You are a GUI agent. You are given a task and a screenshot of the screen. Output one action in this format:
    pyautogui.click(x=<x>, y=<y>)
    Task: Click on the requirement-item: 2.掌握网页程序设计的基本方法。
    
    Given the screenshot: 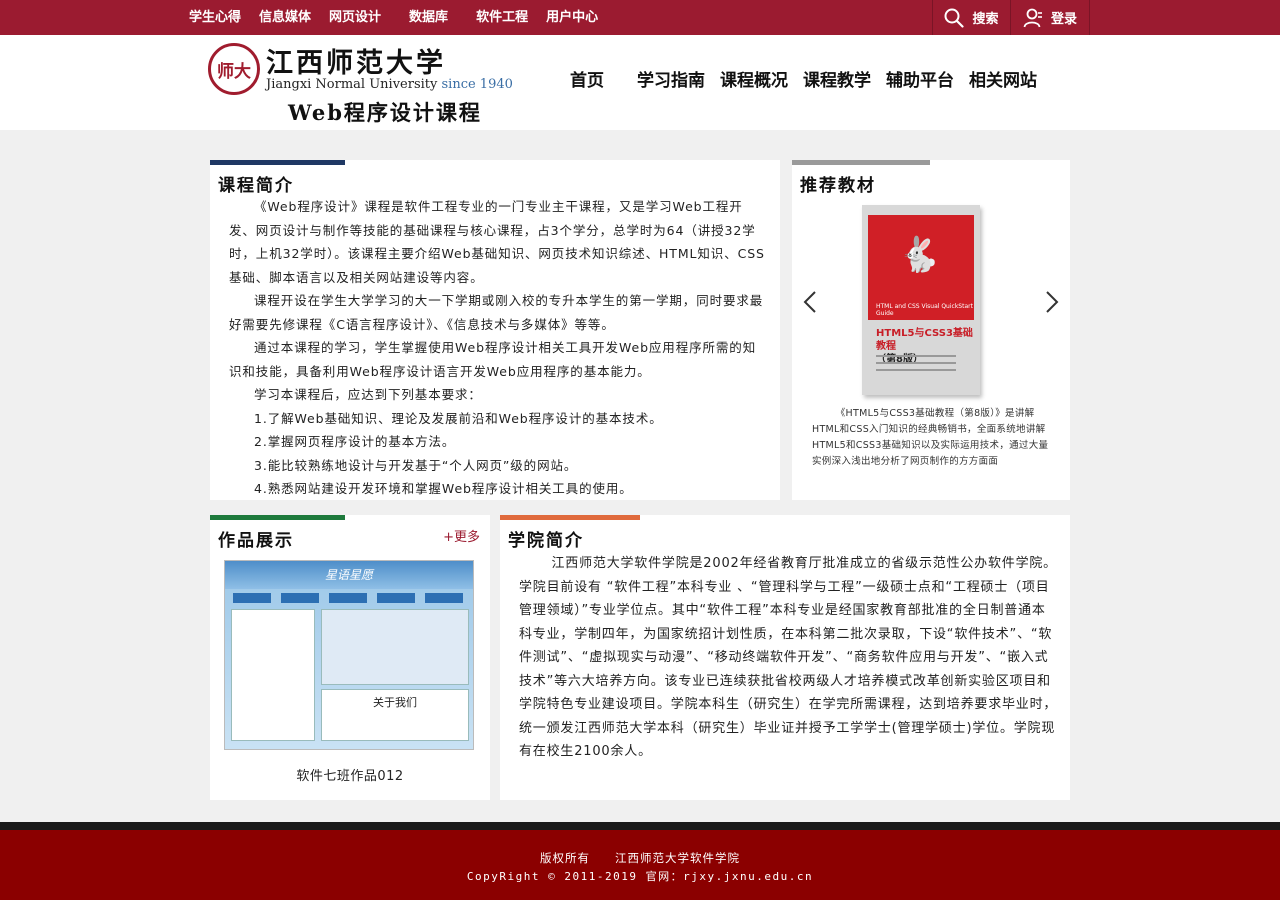 What is the action you would take?
    pyautogui.click(x=355, y=441)
    